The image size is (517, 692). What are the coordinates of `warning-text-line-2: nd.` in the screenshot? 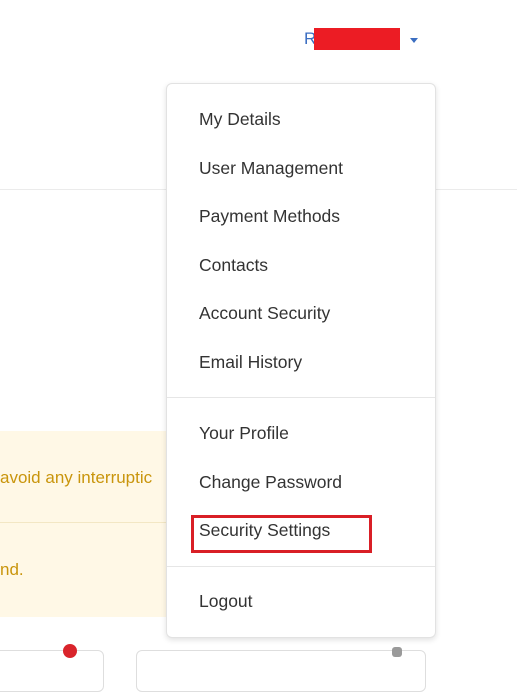 It's located at (12, 569).